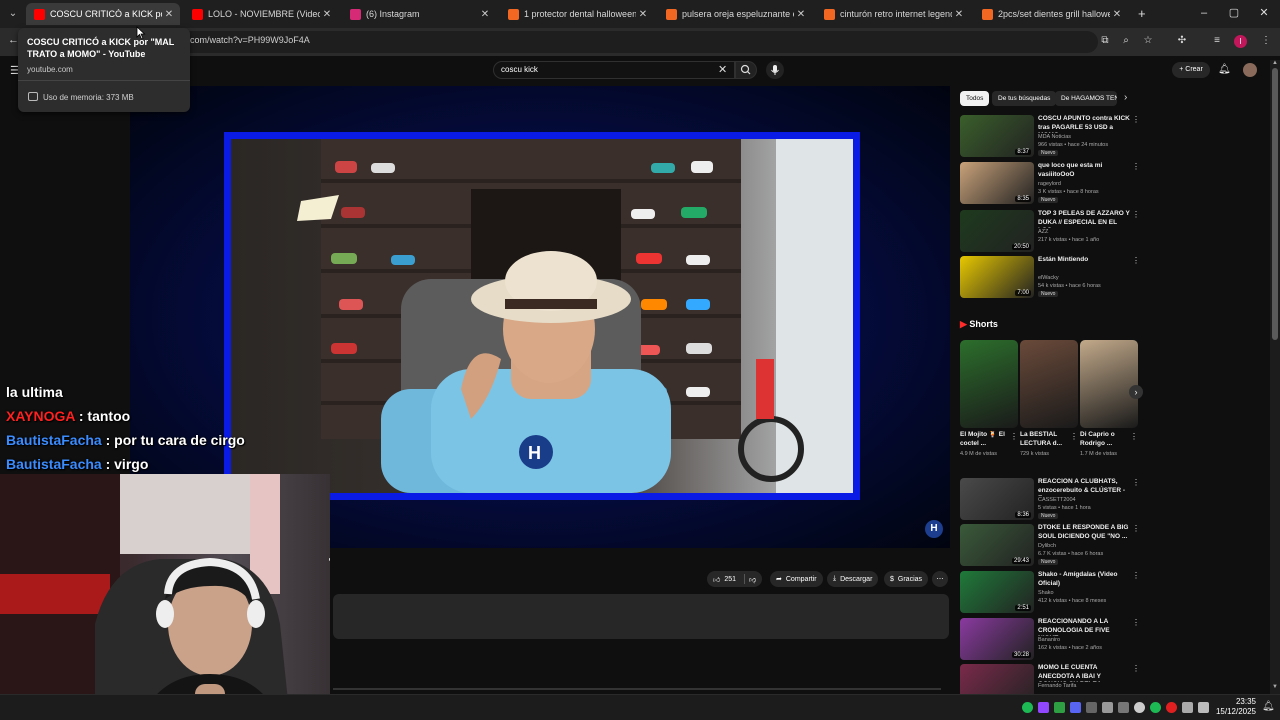 Image resolution: width=1280 pixels, height=720 pixels. Describe the element at coordinates (1155, 707) in the screenshot. I see `spotify-icon` at that location.